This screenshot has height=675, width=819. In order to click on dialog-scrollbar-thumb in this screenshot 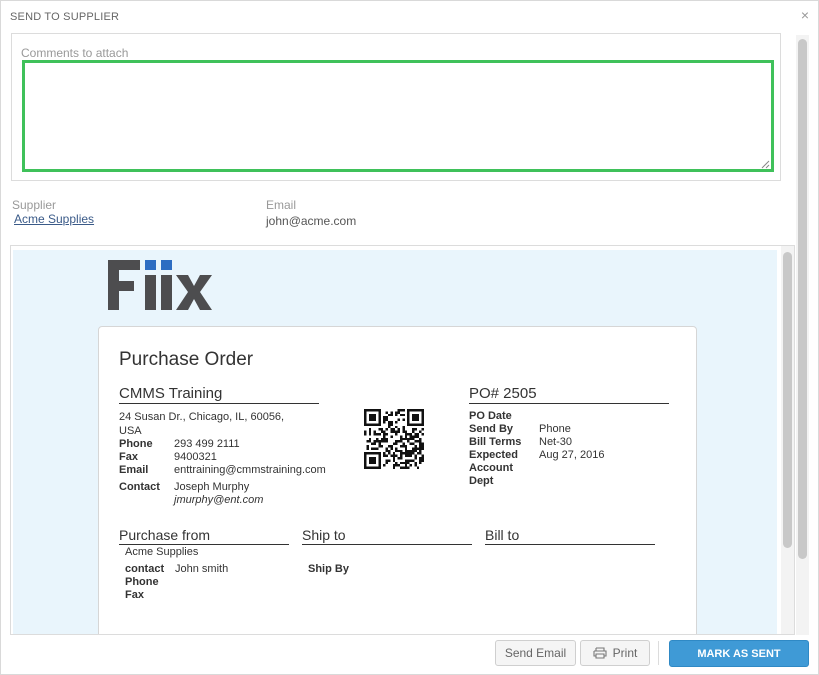, I will do `click(802, 299)`.